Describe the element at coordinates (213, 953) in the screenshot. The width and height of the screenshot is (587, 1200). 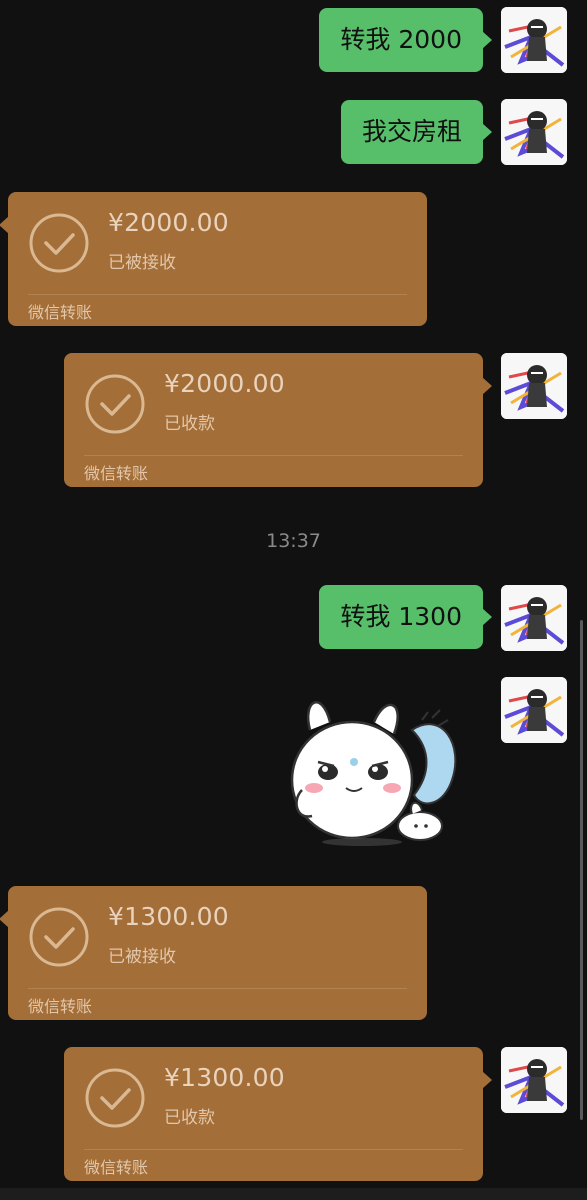
I see `transfer-card-received: ¥1300.00 已被接收 微信转账` at that location.